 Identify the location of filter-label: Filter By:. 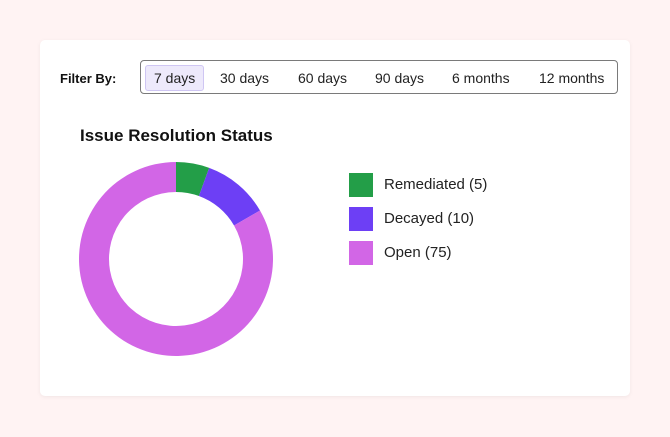
(88, 78).